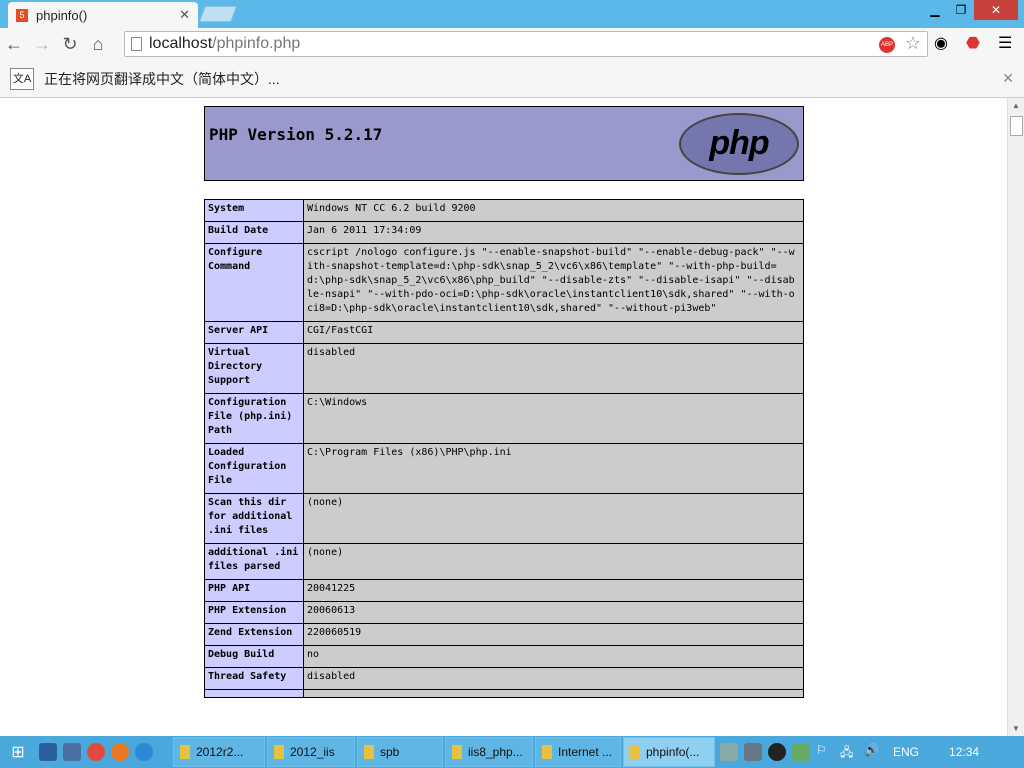 This screenshot has height=768, width=1024. I want to click on table-row: Server API CGI/FastCGI, so click(504, 332).